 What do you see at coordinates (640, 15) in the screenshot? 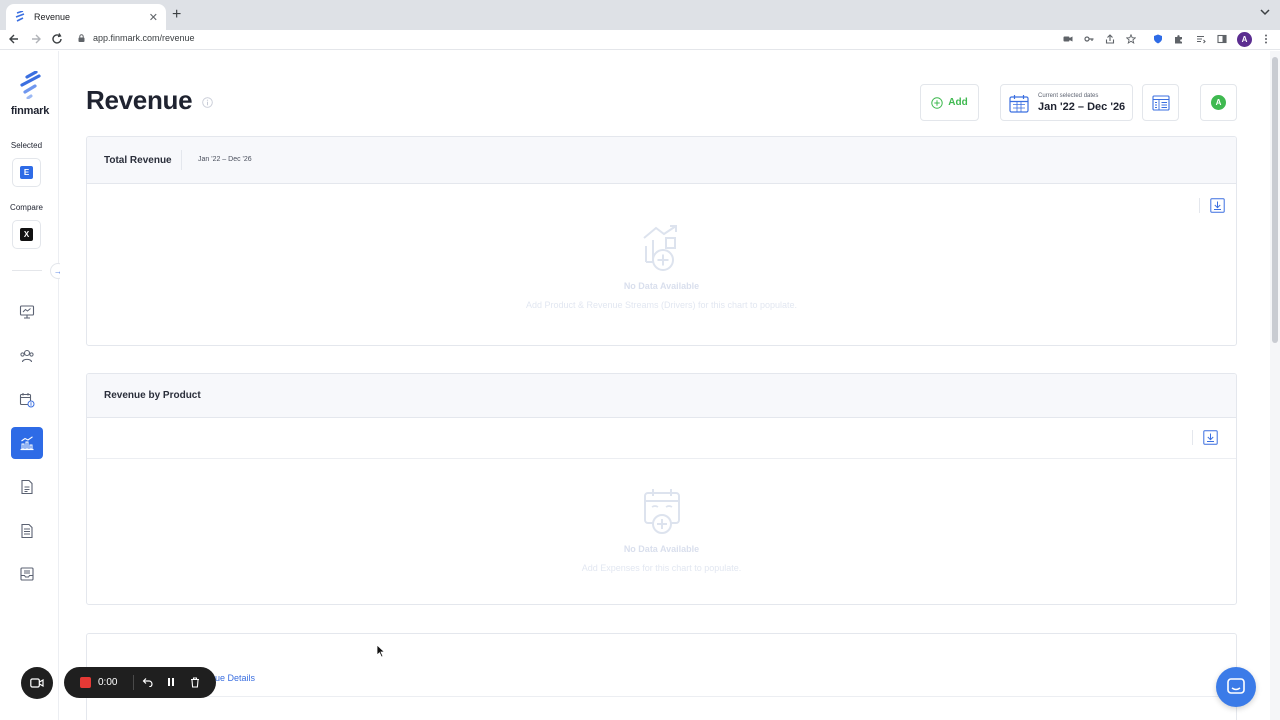
I see `browser-tab-bar: Revenue ✕ +` at bounding box center [640, 15].